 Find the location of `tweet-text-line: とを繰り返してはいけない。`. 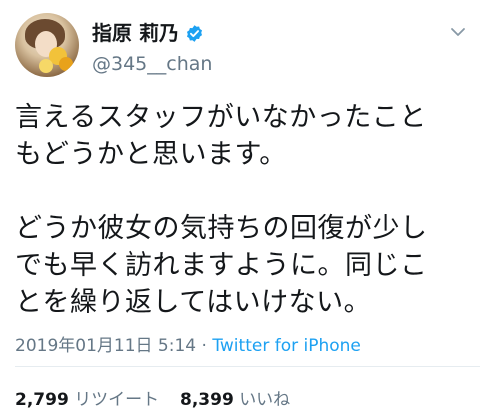

tweet-text-line: とを繰り返してはいけない。 is located at coordinates (193, 302).